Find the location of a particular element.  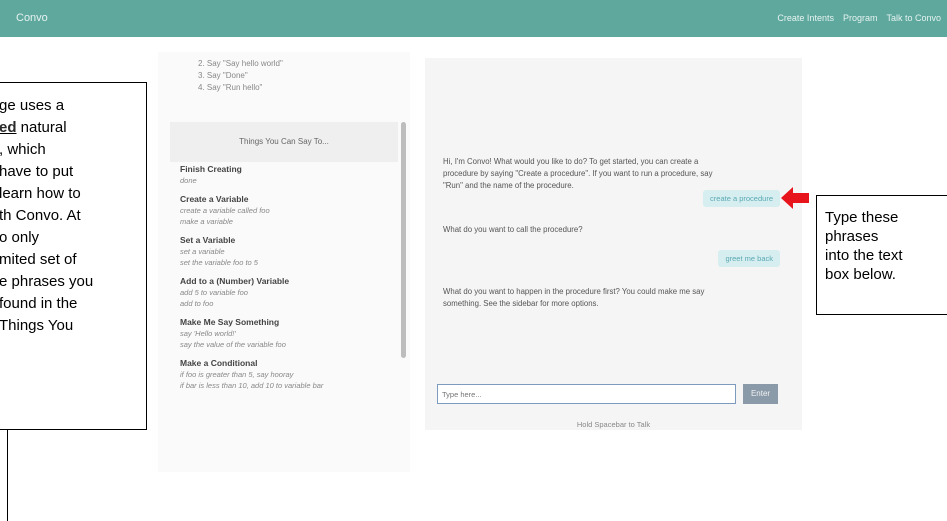

red-left-arrow-icon is located at coordinates (795, 198).